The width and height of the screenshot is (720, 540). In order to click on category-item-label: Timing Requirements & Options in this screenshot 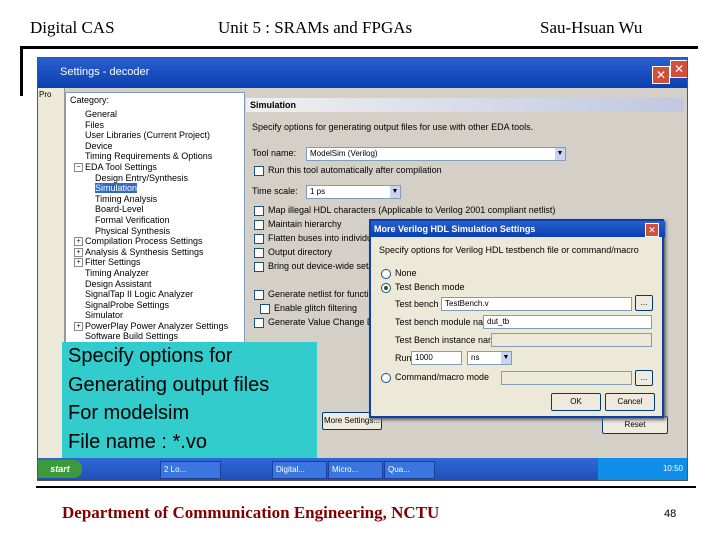, I will do `click(149, 156)`.